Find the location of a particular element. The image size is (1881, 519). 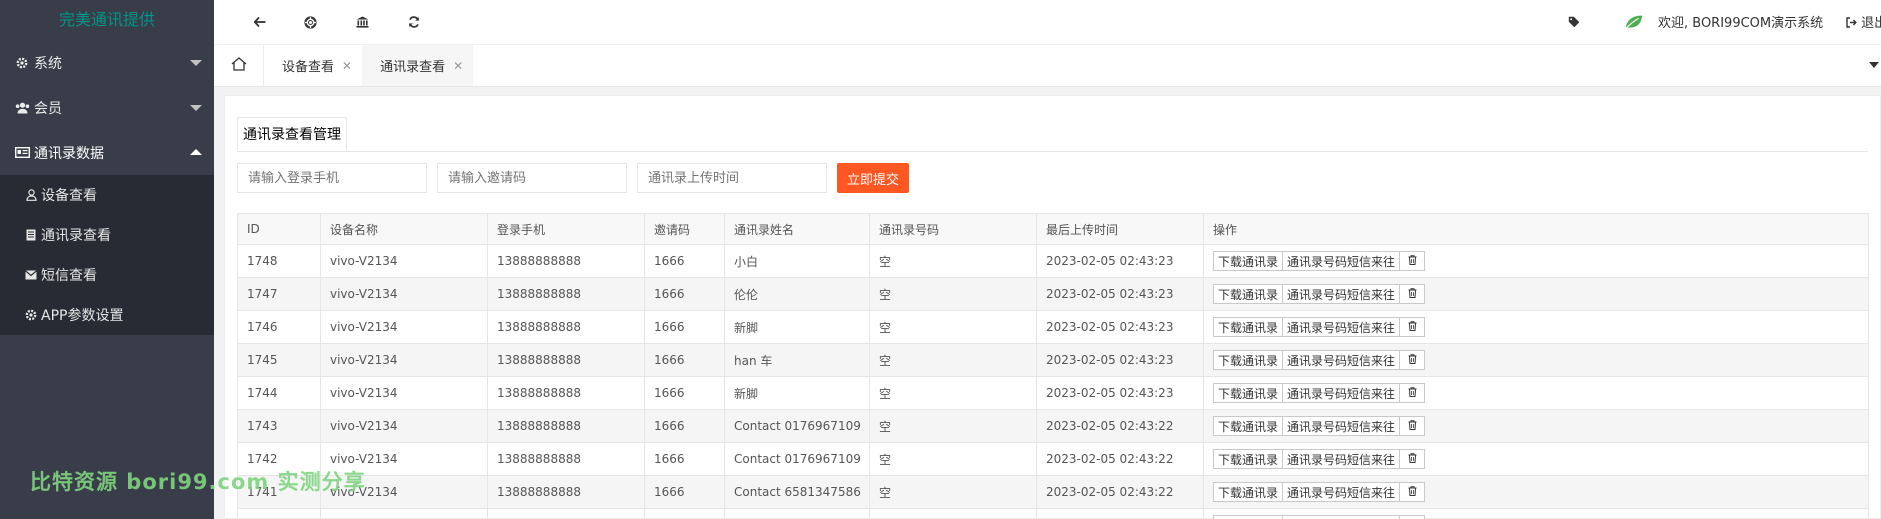

table-cell: 小白 is located at coordinates (797, 261).